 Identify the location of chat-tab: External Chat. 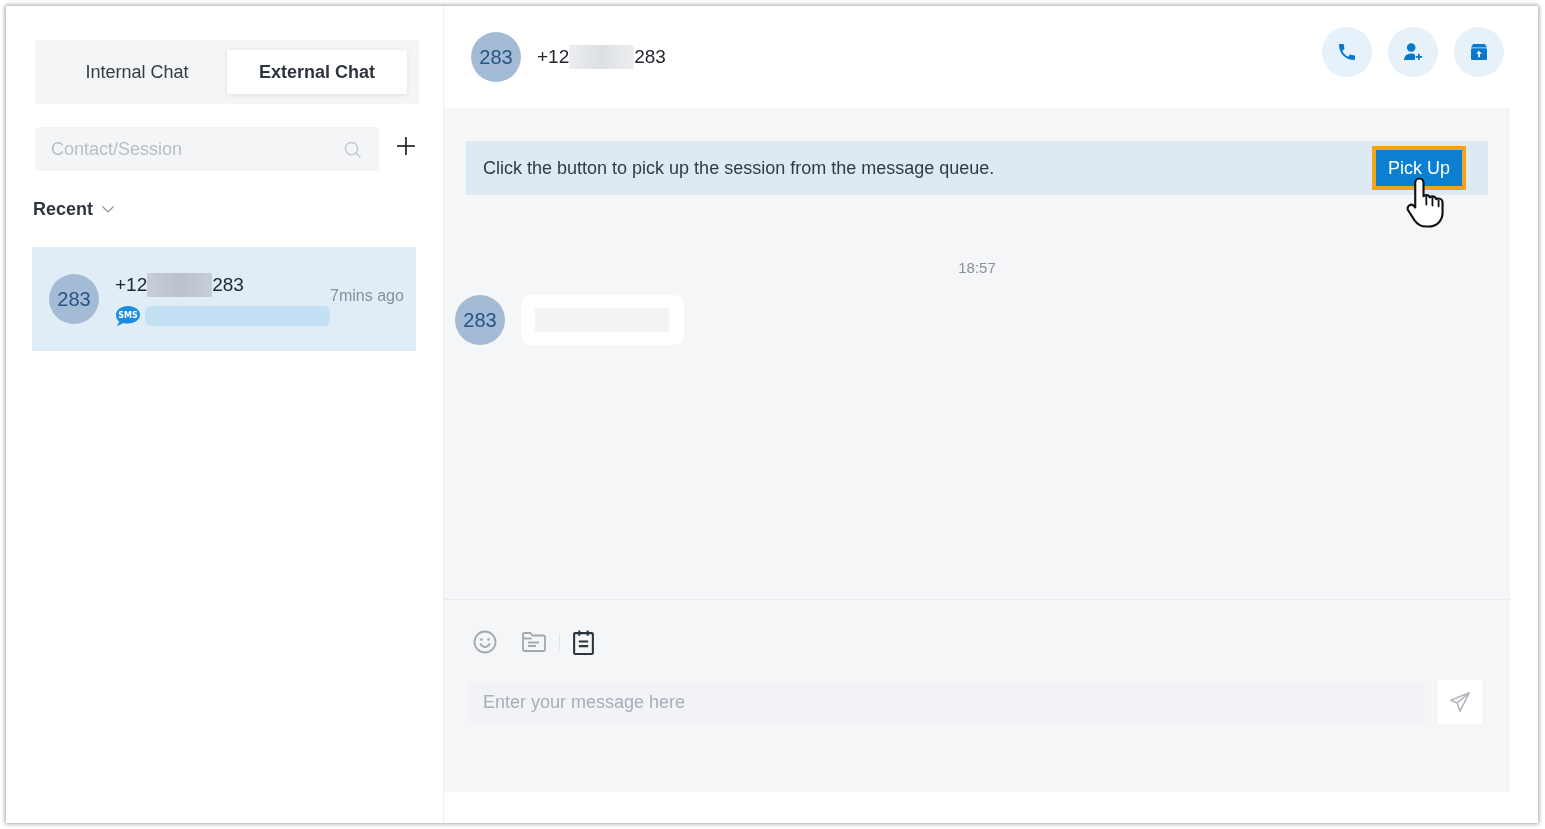
(317, 72).